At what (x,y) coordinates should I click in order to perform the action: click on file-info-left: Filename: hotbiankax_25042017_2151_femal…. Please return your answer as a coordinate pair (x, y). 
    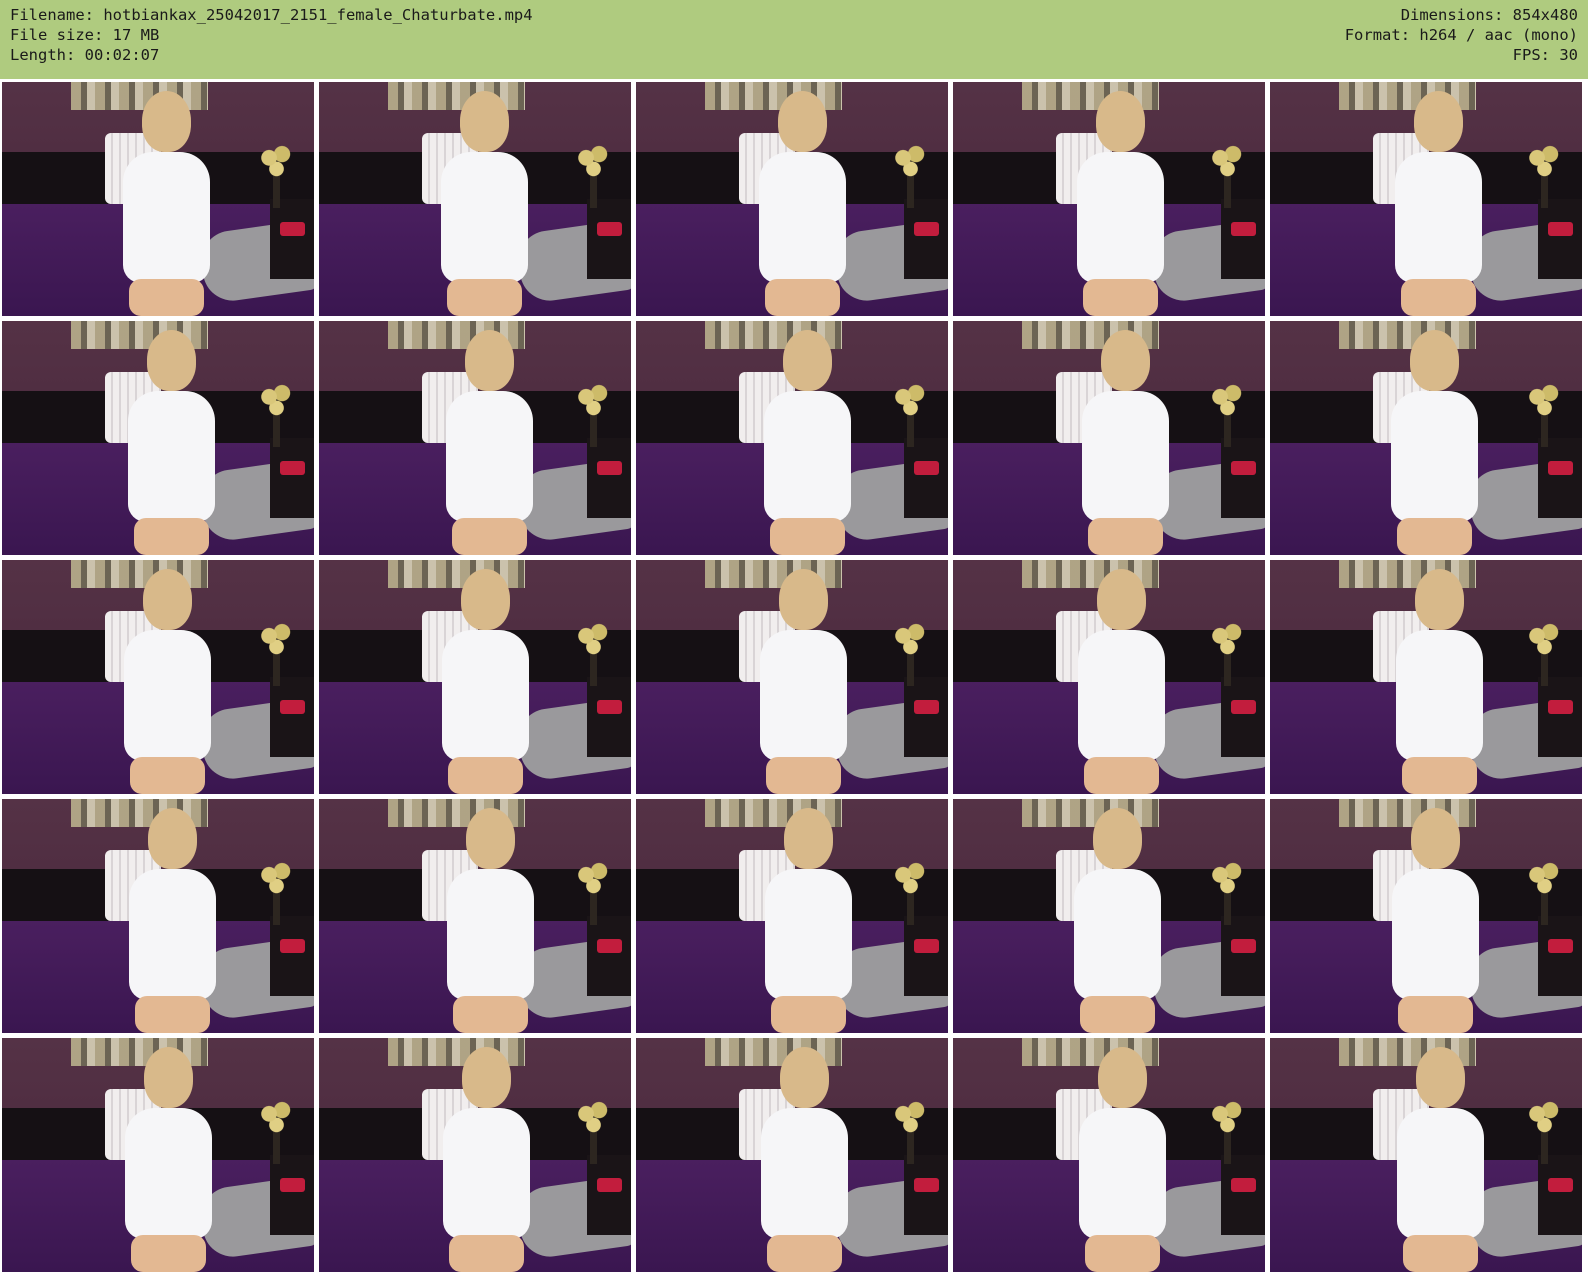
    Looking at the image, I should click on (271, 35).